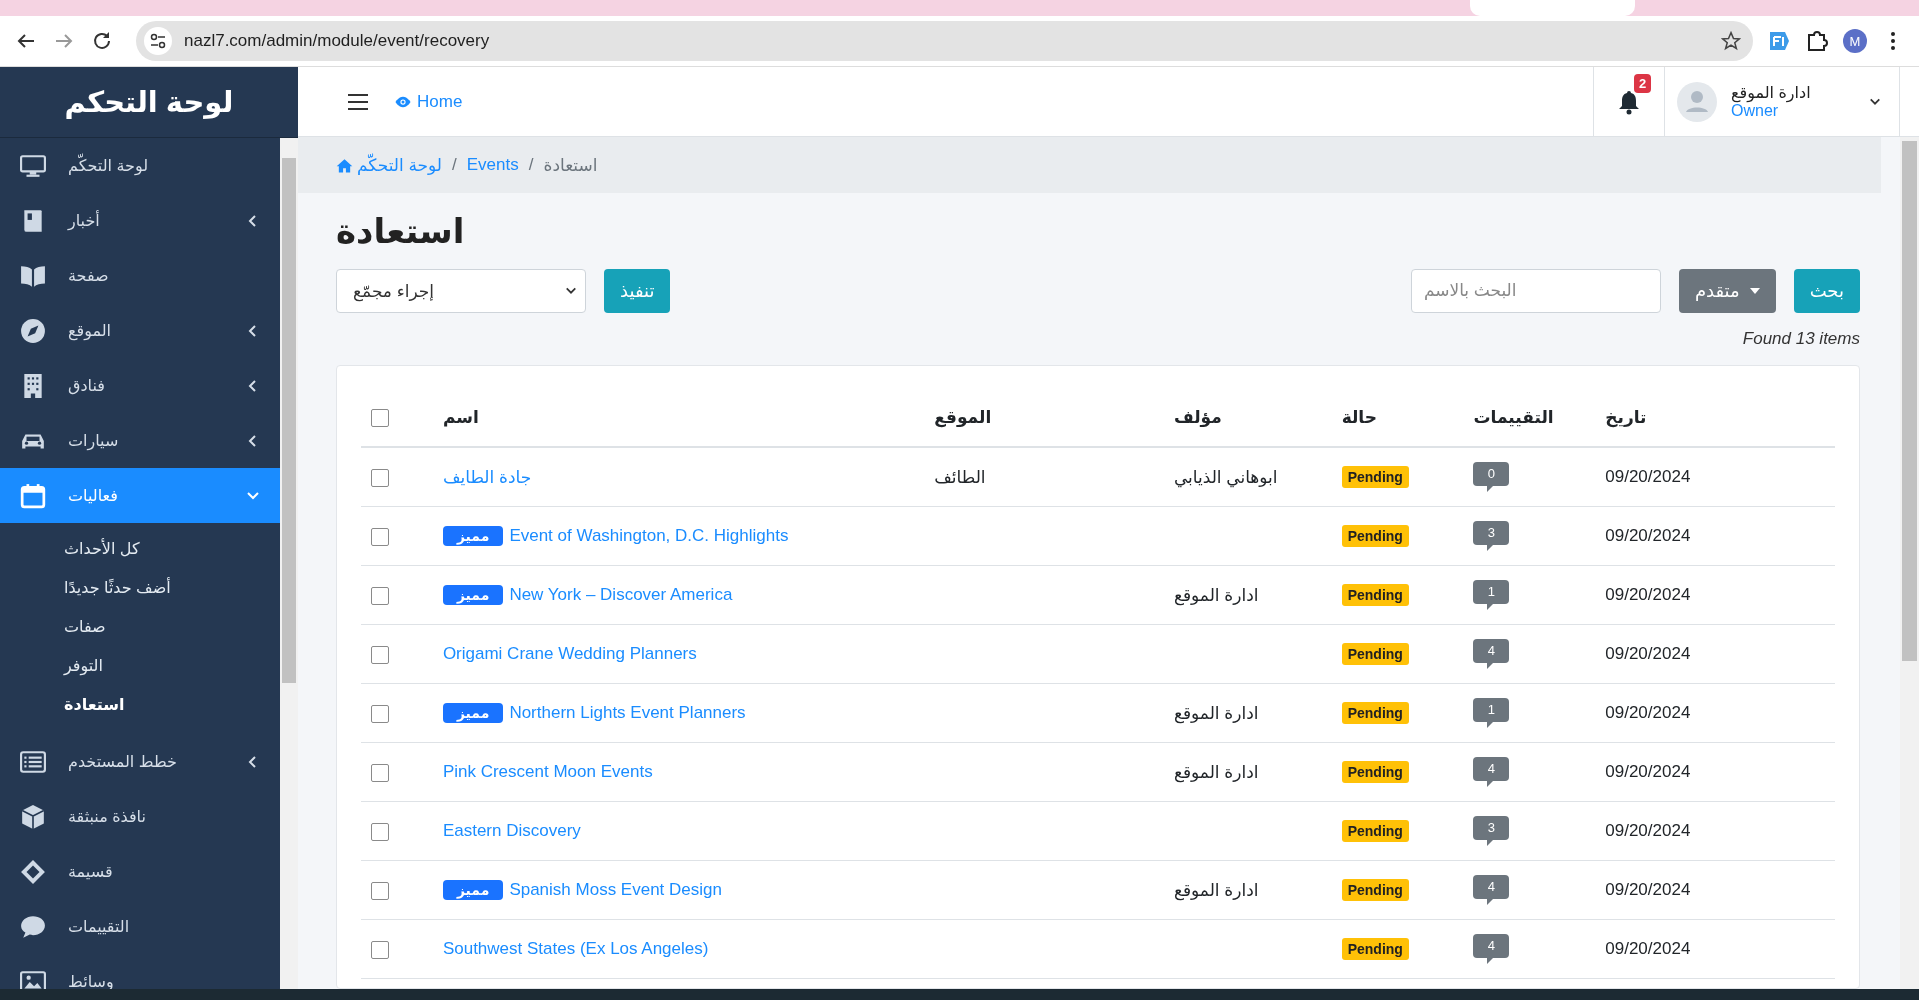  What do you see at coordinates (461, 291) in the screenshot?
I see `bulk-action-select: إجراء مجمّع` at bounding box center [461, 291].